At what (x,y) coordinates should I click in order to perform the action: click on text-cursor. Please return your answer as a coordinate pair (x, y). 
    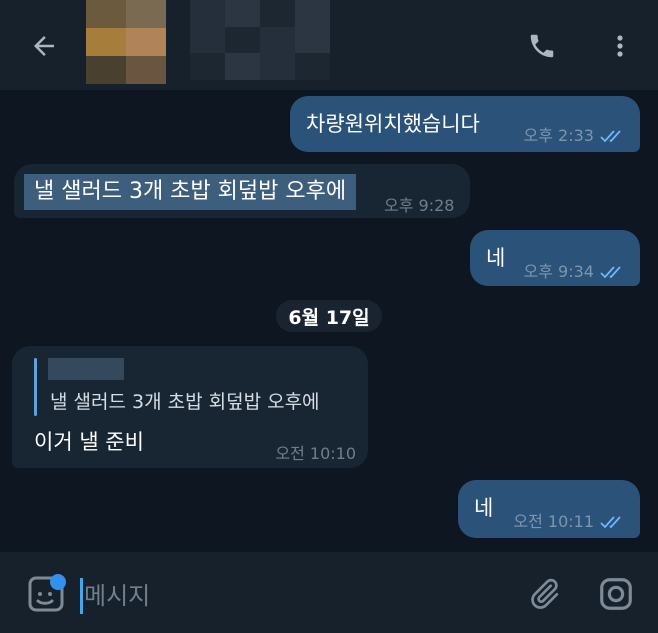
    Looking at the image, I should click on (81, 596).